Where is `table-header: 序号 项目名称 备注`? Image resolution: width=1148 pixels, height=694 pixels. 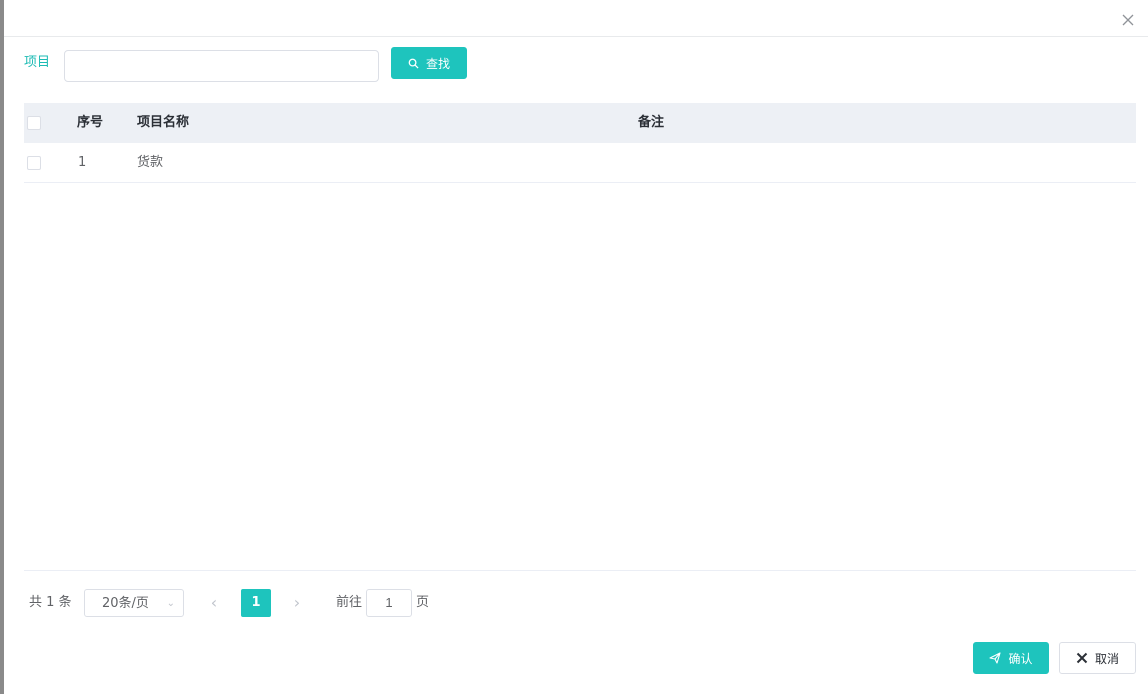
table-header: 序号 项目名称 备注 is located at coordinates (580, 123).